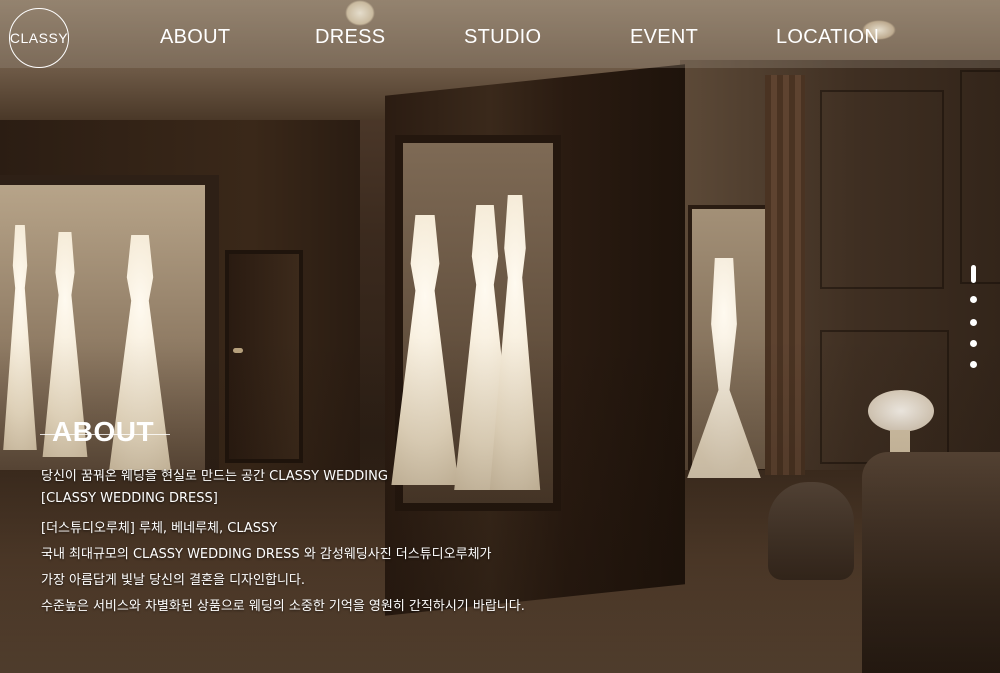  Describe the element at coordinates (973, 274) in the screenshot. I see `slide-indicator-active` at that location.